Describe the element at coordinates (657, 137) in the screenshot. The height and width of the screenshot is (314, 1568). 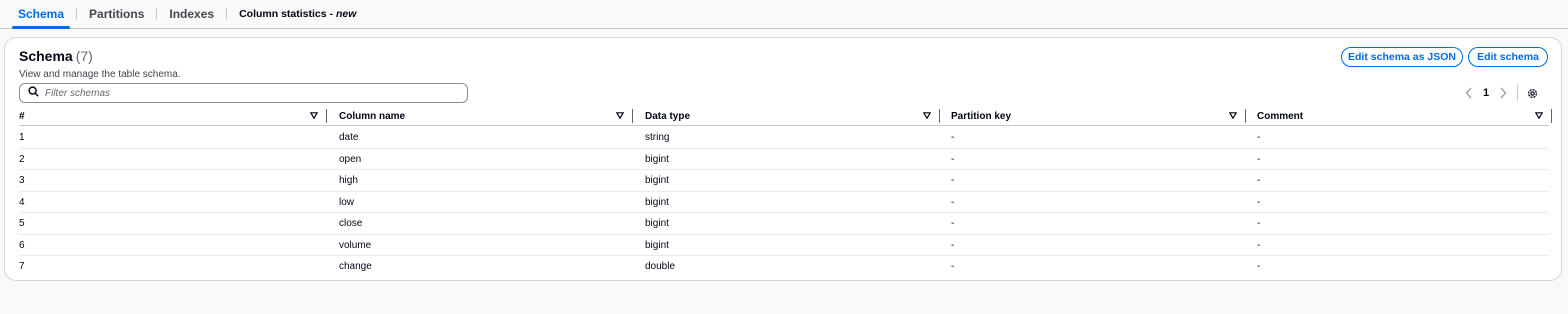
I see `data-type-cell: string` at that location.